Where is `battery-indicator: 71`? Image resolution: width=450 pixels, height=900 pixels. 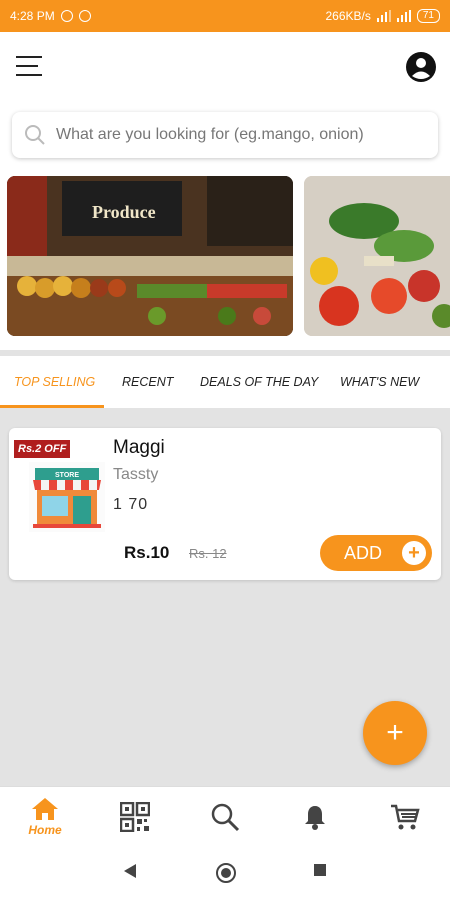 battery-indicator: 71 is located at coordinates (428, 16).